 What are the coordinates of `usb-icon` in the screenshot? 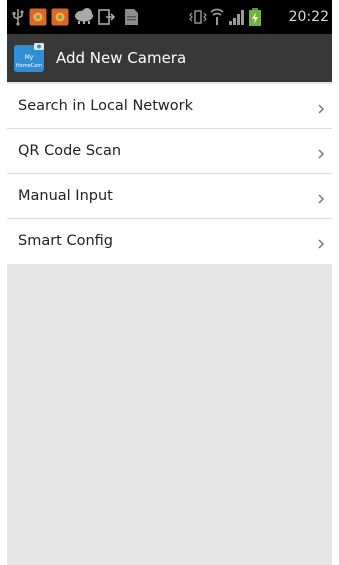 It's located at (18, 19).